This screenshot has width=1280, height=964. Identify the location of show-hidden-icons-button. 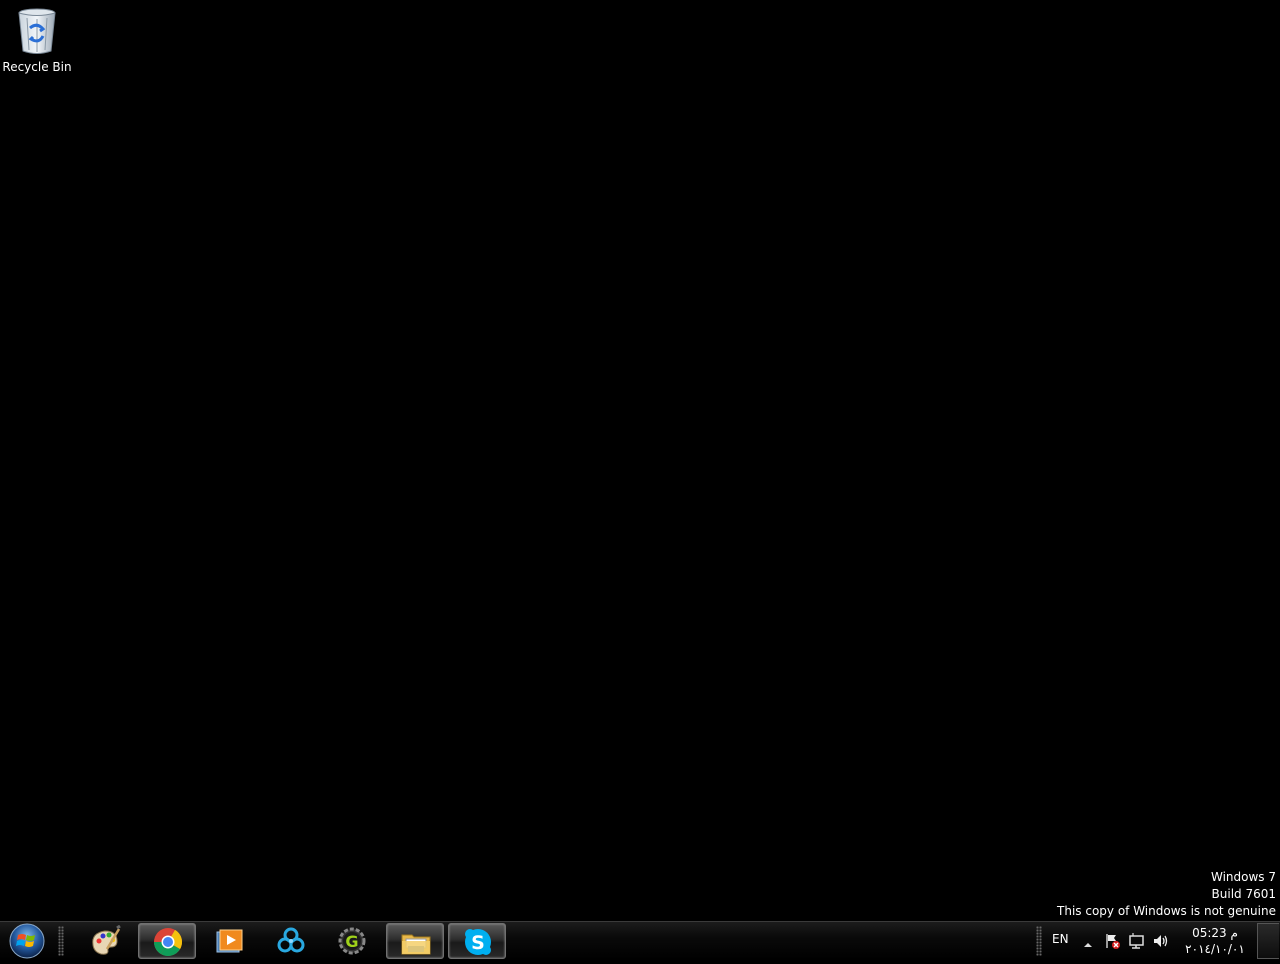
(1088, 944).